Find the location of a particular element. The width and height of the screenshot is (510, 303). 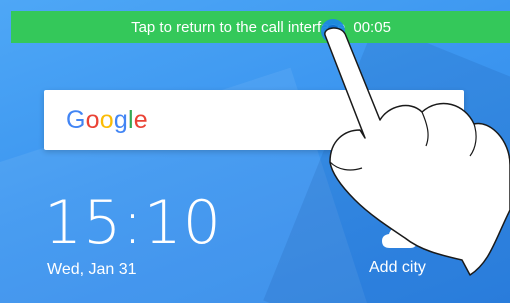

call-banner-text: Tap to return to the call interface is located at coordinates (238, 27).